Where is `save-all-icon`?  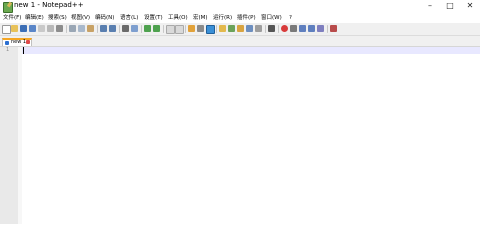 save-all-icon is located at coordinates (32, 28).